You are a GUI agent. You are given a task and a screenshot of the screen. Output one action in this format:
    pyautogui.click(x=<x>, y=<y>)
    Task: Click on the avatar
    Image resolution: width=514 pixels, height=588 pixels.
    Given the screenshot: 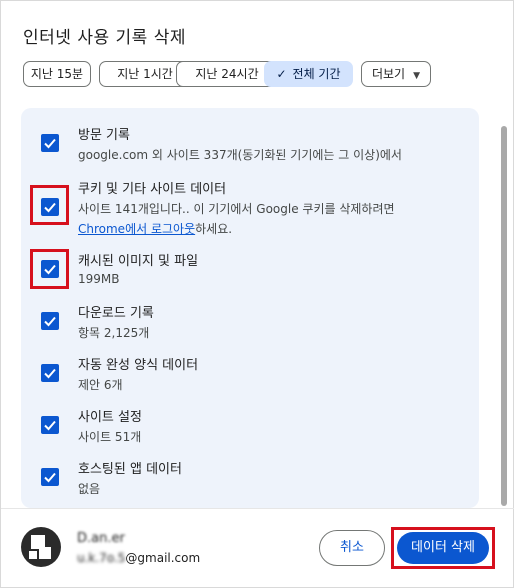 What is the action you would take?
    pyautogui.click(x=41, y=547)
    